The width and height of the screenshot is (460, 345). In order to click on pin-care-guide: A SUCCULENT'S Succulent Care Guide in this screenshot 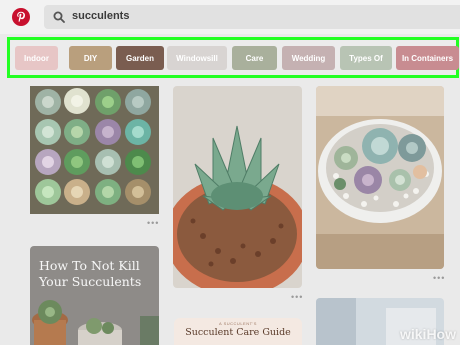, I will do `click(238, 331)`.